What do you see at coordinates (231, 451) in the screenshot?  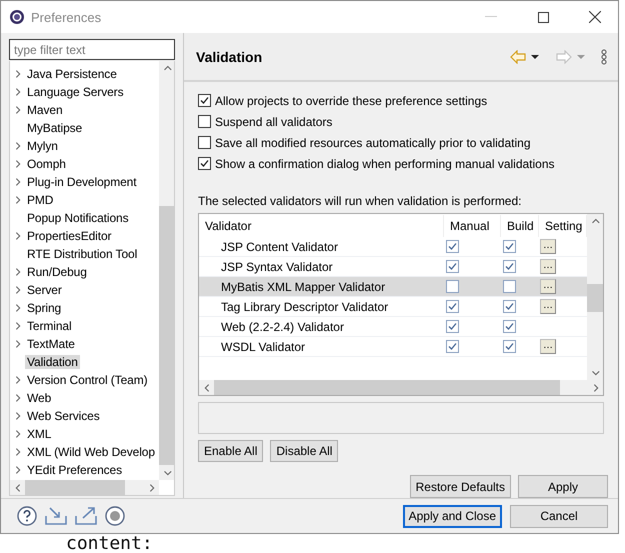 I see `list-action-button: Enable All` at bounding box center [231, 451].